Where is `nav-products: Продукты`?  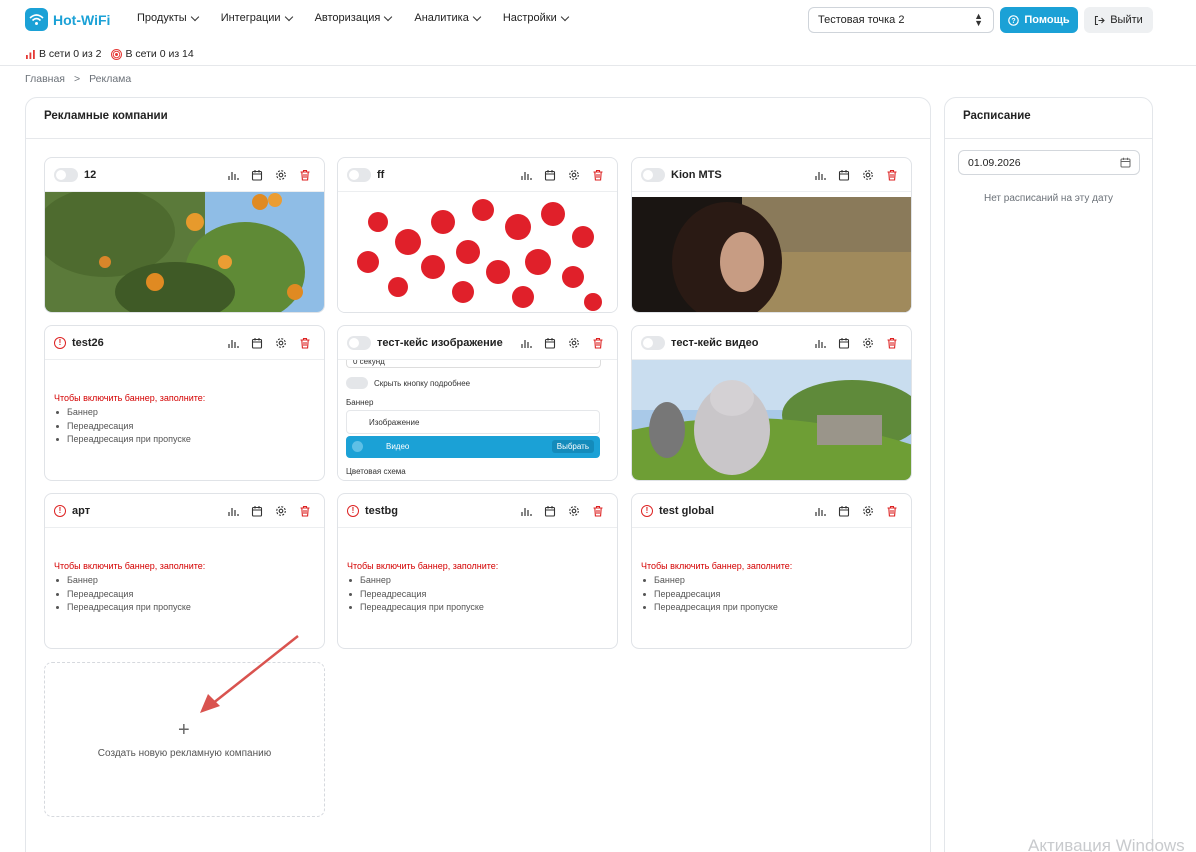 nav-products: Продукты is located at coordinates (168, 18).